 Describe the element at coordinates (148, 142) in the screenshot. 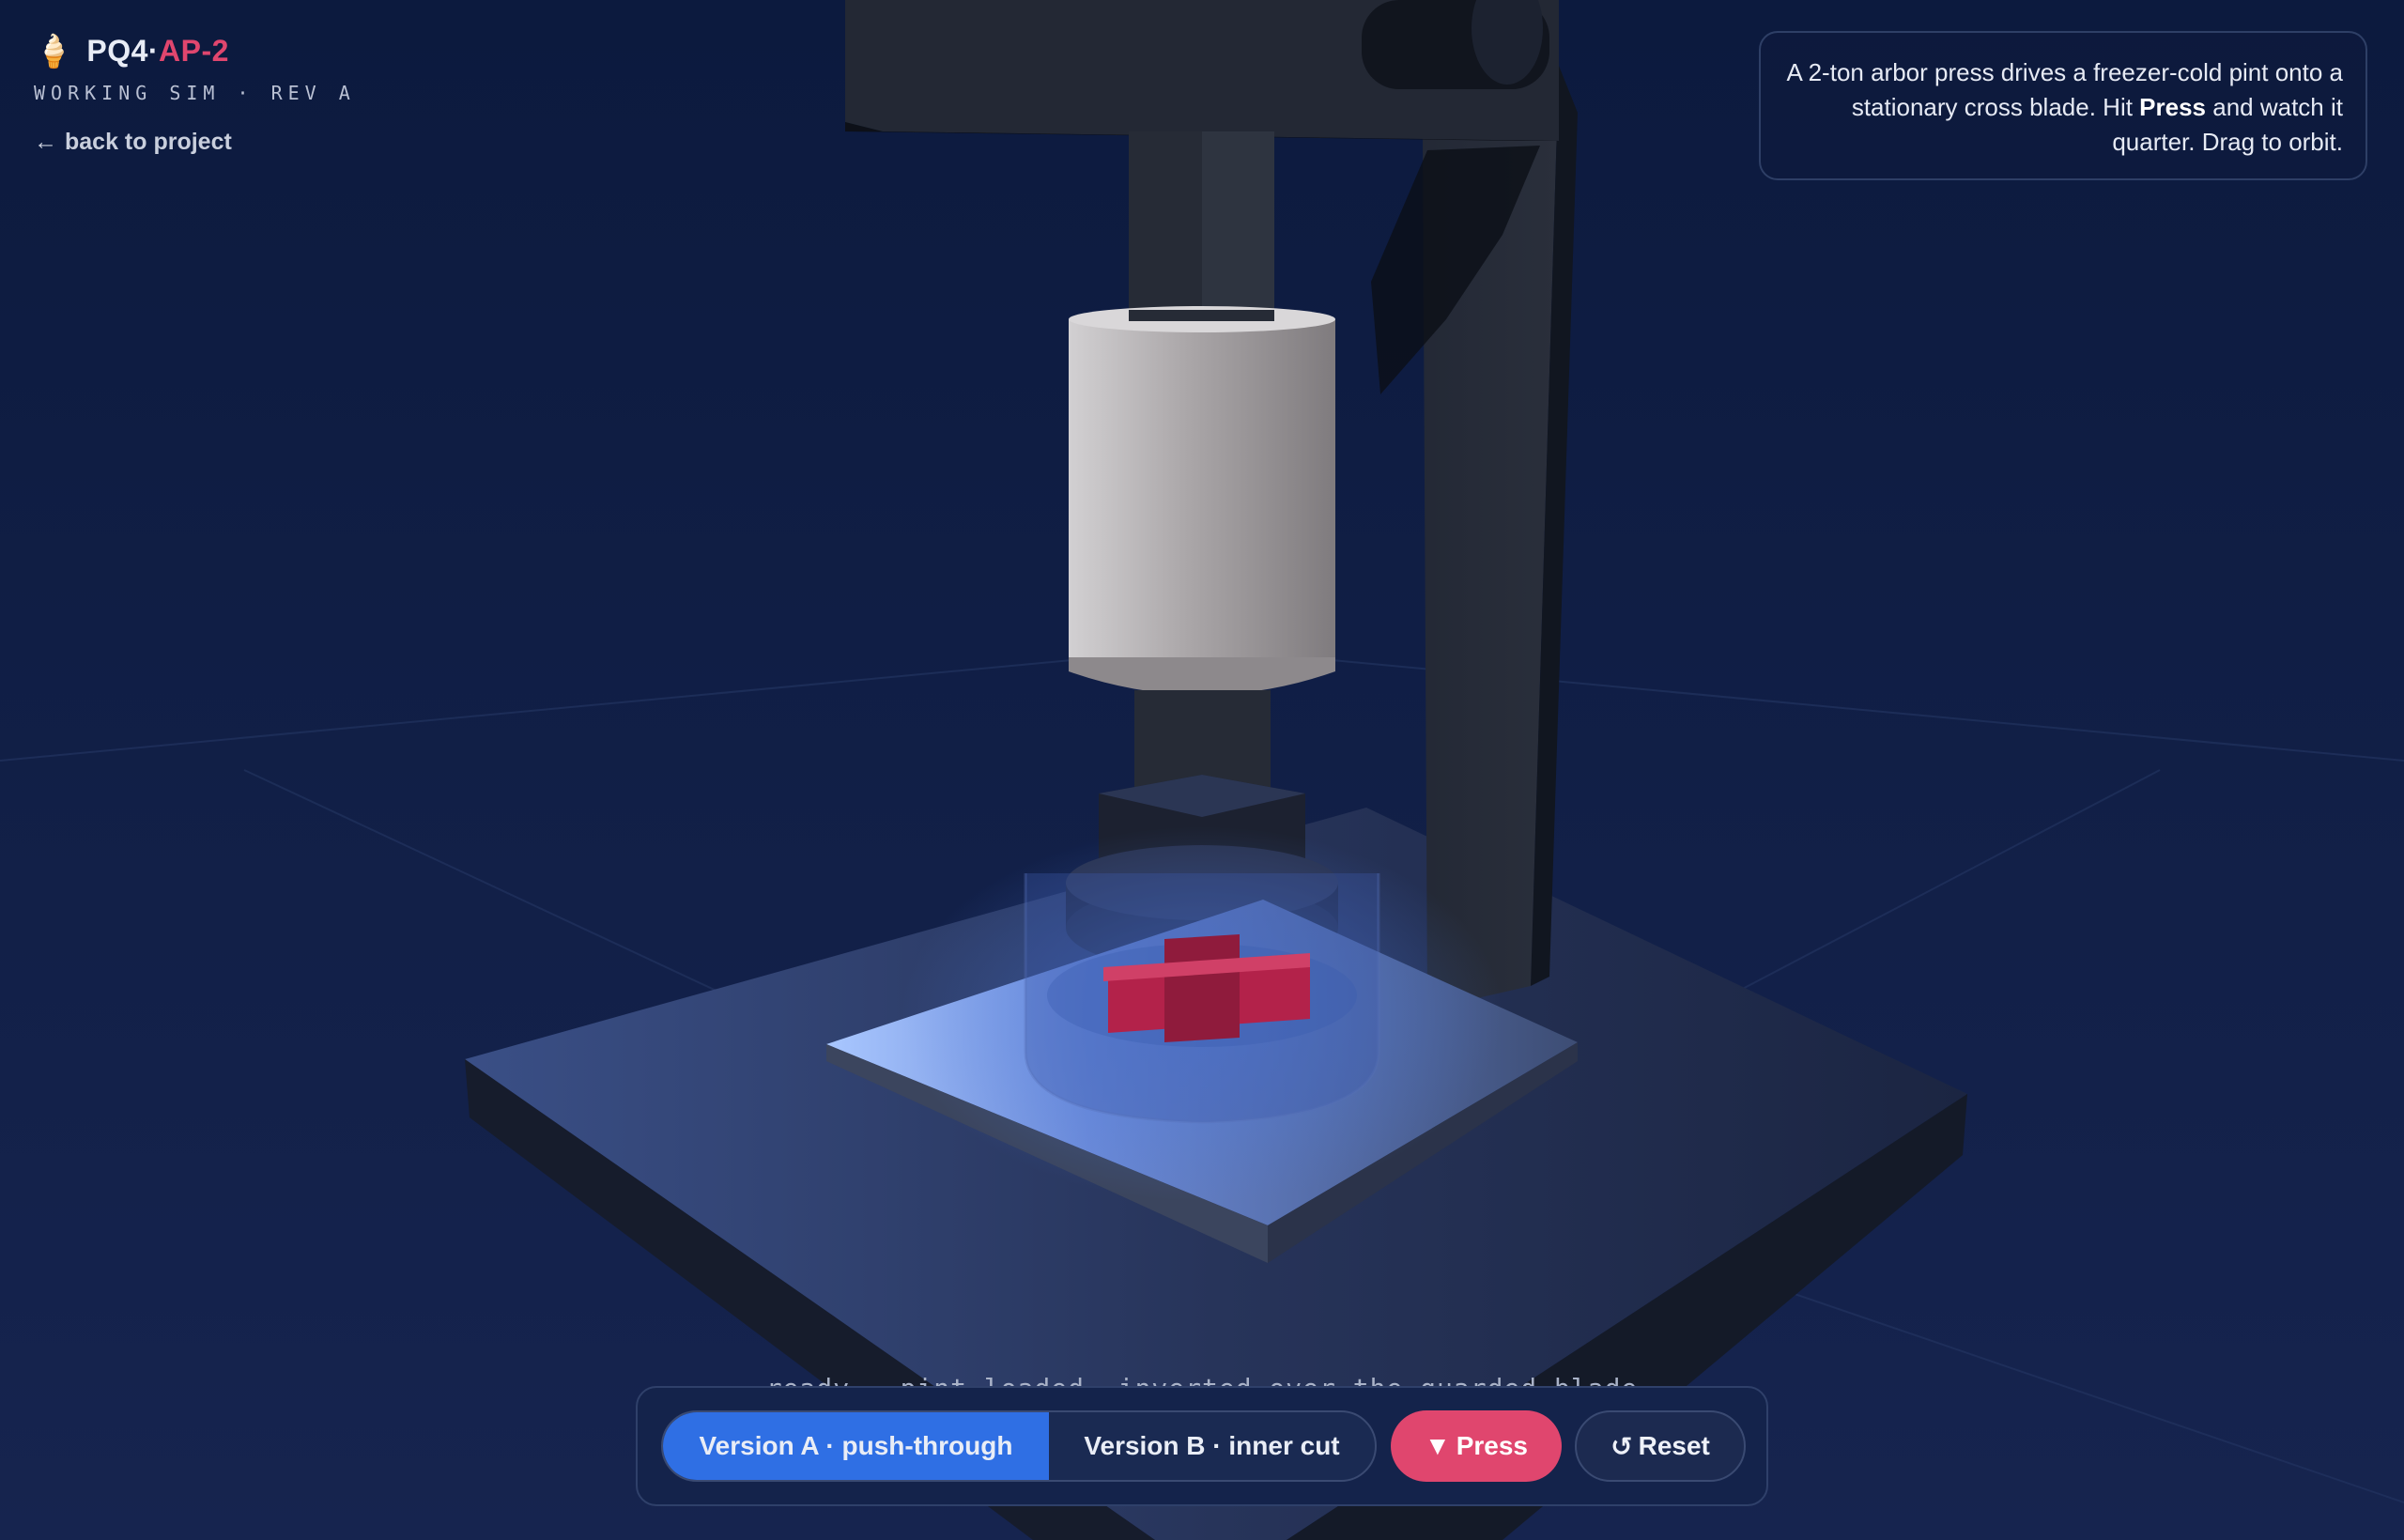

I see `back-link-label: back to project` at that location.